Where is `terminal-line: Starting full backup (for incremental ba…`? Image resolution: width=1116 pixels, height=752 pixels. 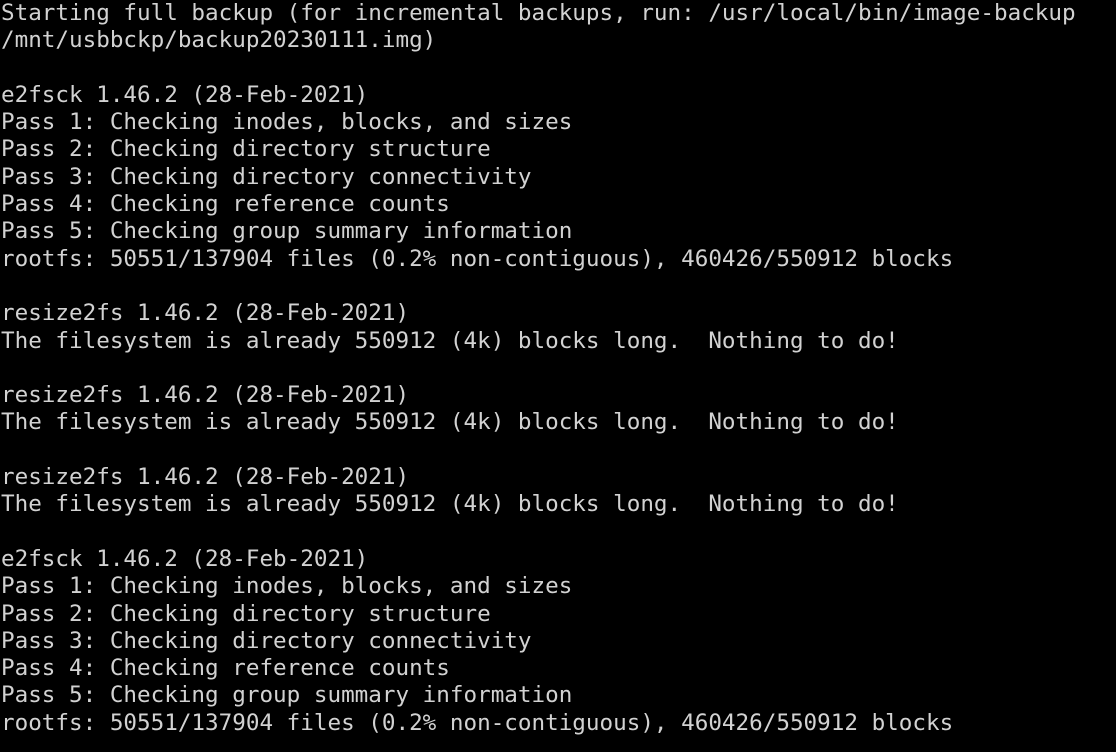 terminal-line: Starting full backup (for incremental ba… is located at coordinates (538, 13).